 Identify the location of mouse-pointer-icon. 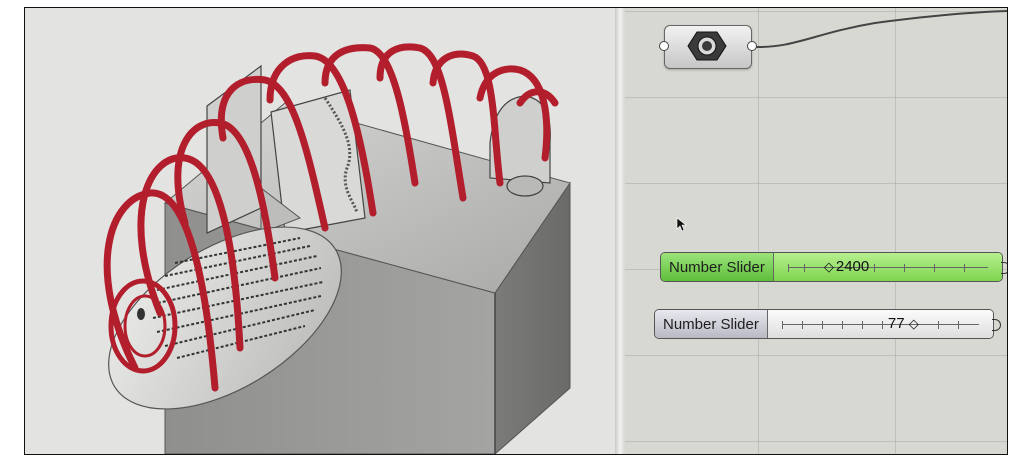
(681, 224).